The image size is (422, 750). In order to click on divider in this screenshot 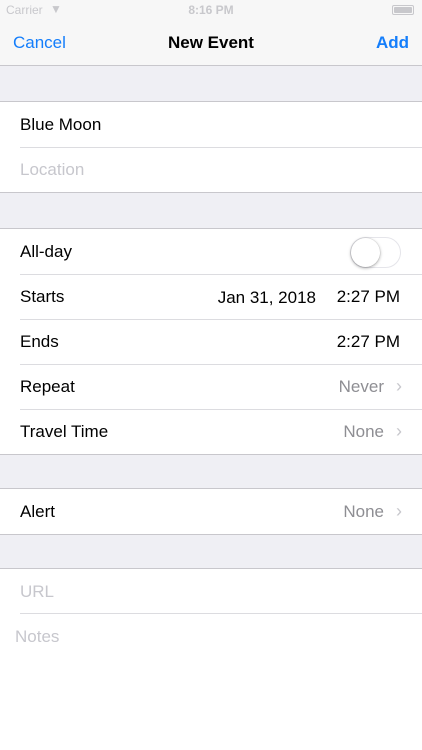, I will do `click(221, 613)`.